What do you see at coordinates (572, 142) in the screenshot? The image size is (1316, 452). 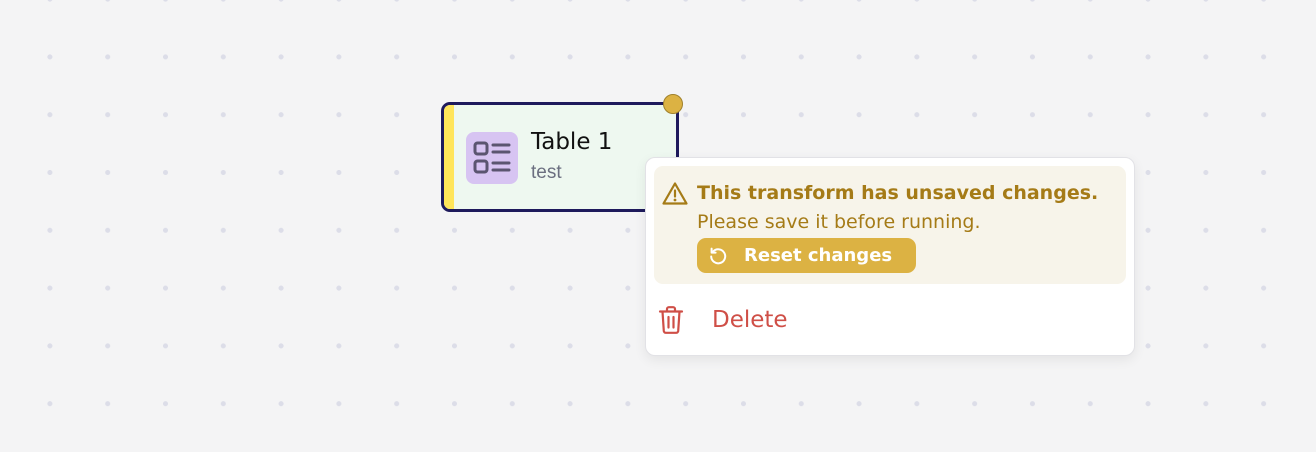 I see `node-title: Table 1` at bounding box center [572, 142].